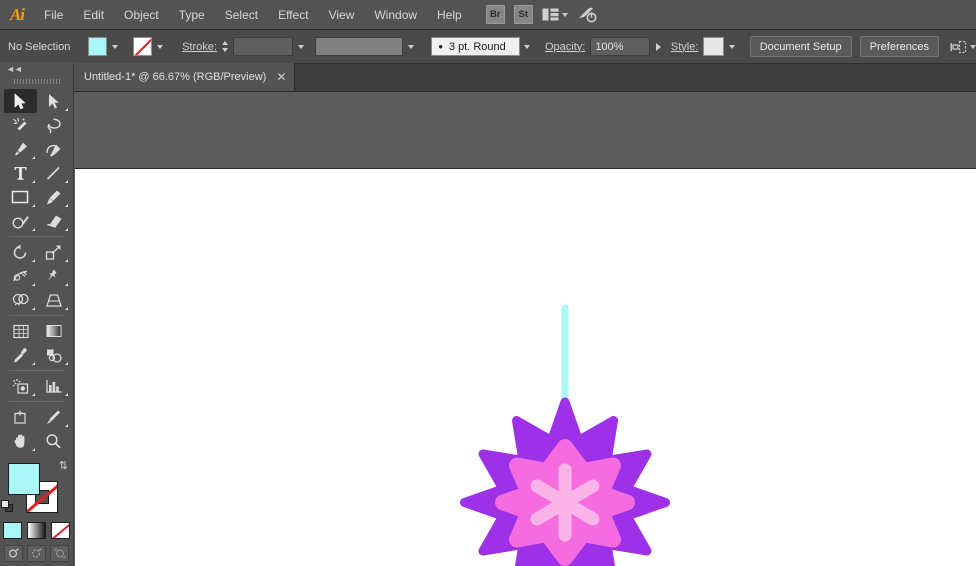 This screenshot has width=976, height=566. I want to click on variable-width-dropdown-button, so click(411, 46).